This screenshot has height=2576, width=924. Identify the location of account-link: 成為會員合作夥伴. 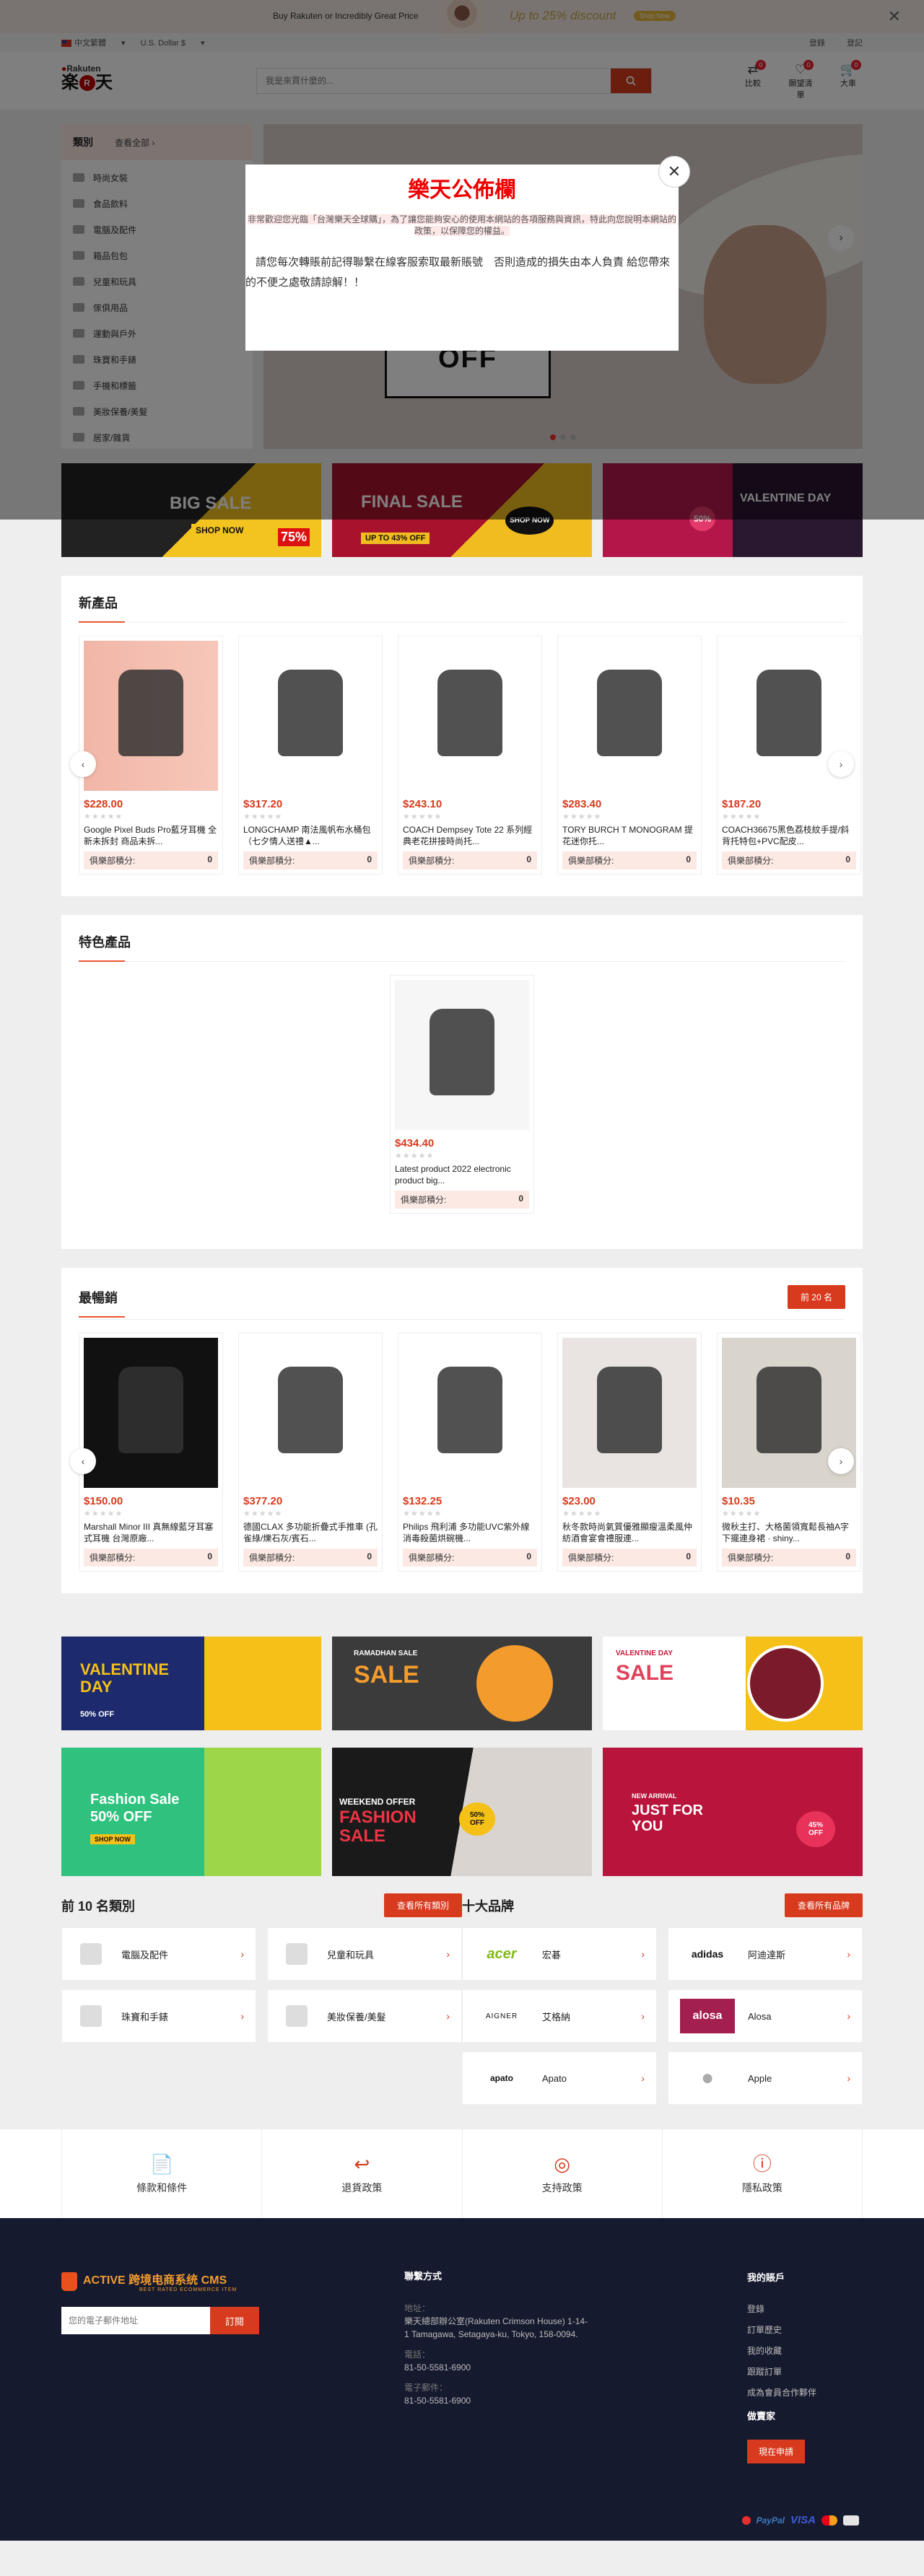
(781, 2392).